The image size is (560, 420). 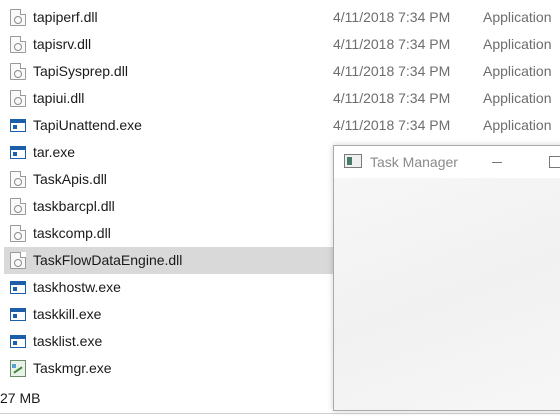 I want to click on file-row: tapiui.dll 4/11/2018 7:34 PM Application, so click(x=280, y=98).